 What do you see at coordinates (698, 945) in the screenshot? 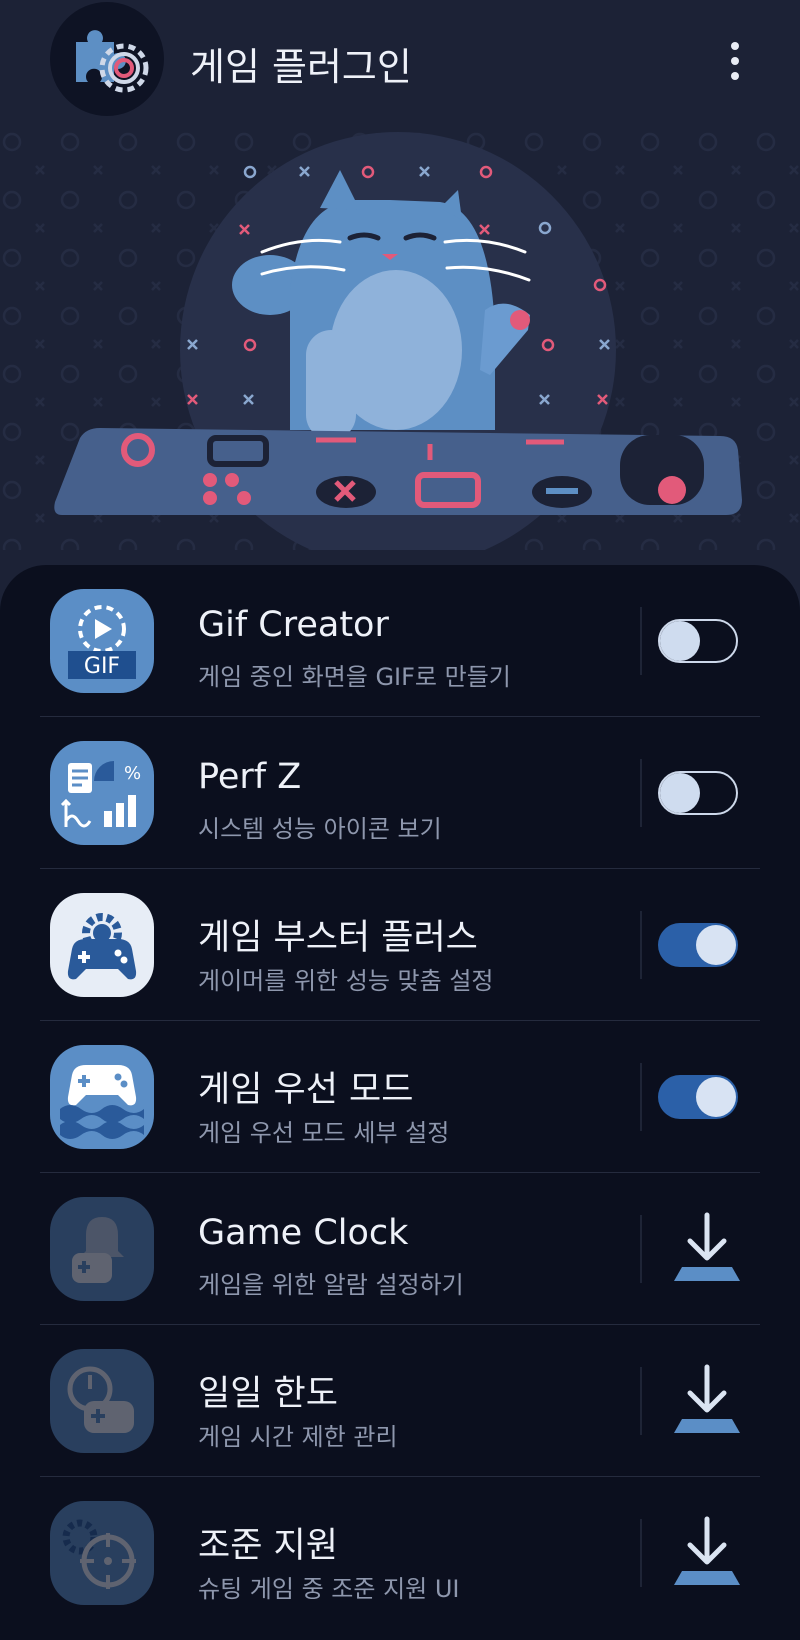
I see `game-booster-plus-toggle` at bounding box center [698, 945].